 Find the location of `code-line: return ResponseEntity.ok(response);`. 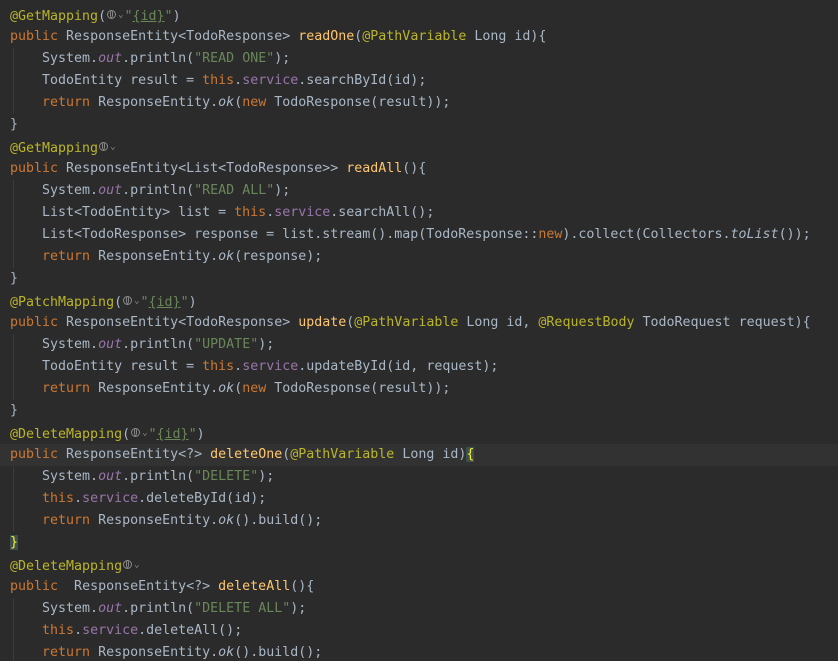

code-line: return ResponseEntity.ok(response); is located at coordinates (419, 257).